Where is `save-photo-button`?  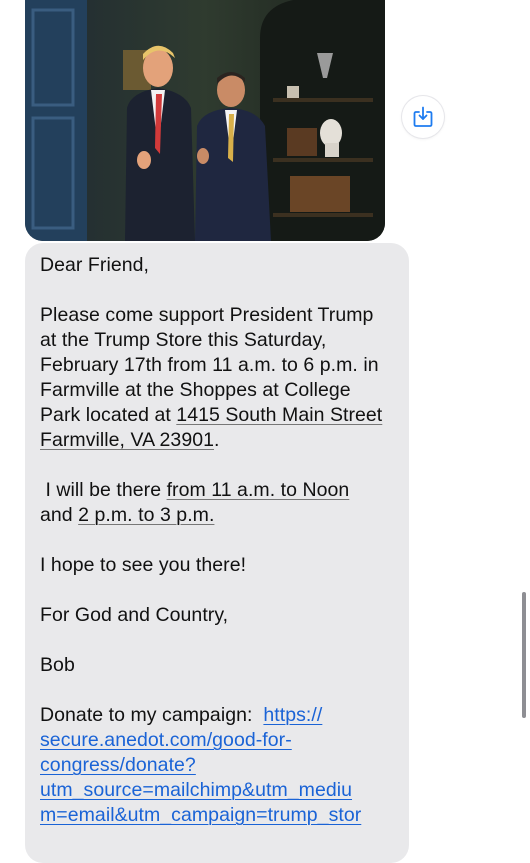
save-photo-button is located at coordinates (423, 117).